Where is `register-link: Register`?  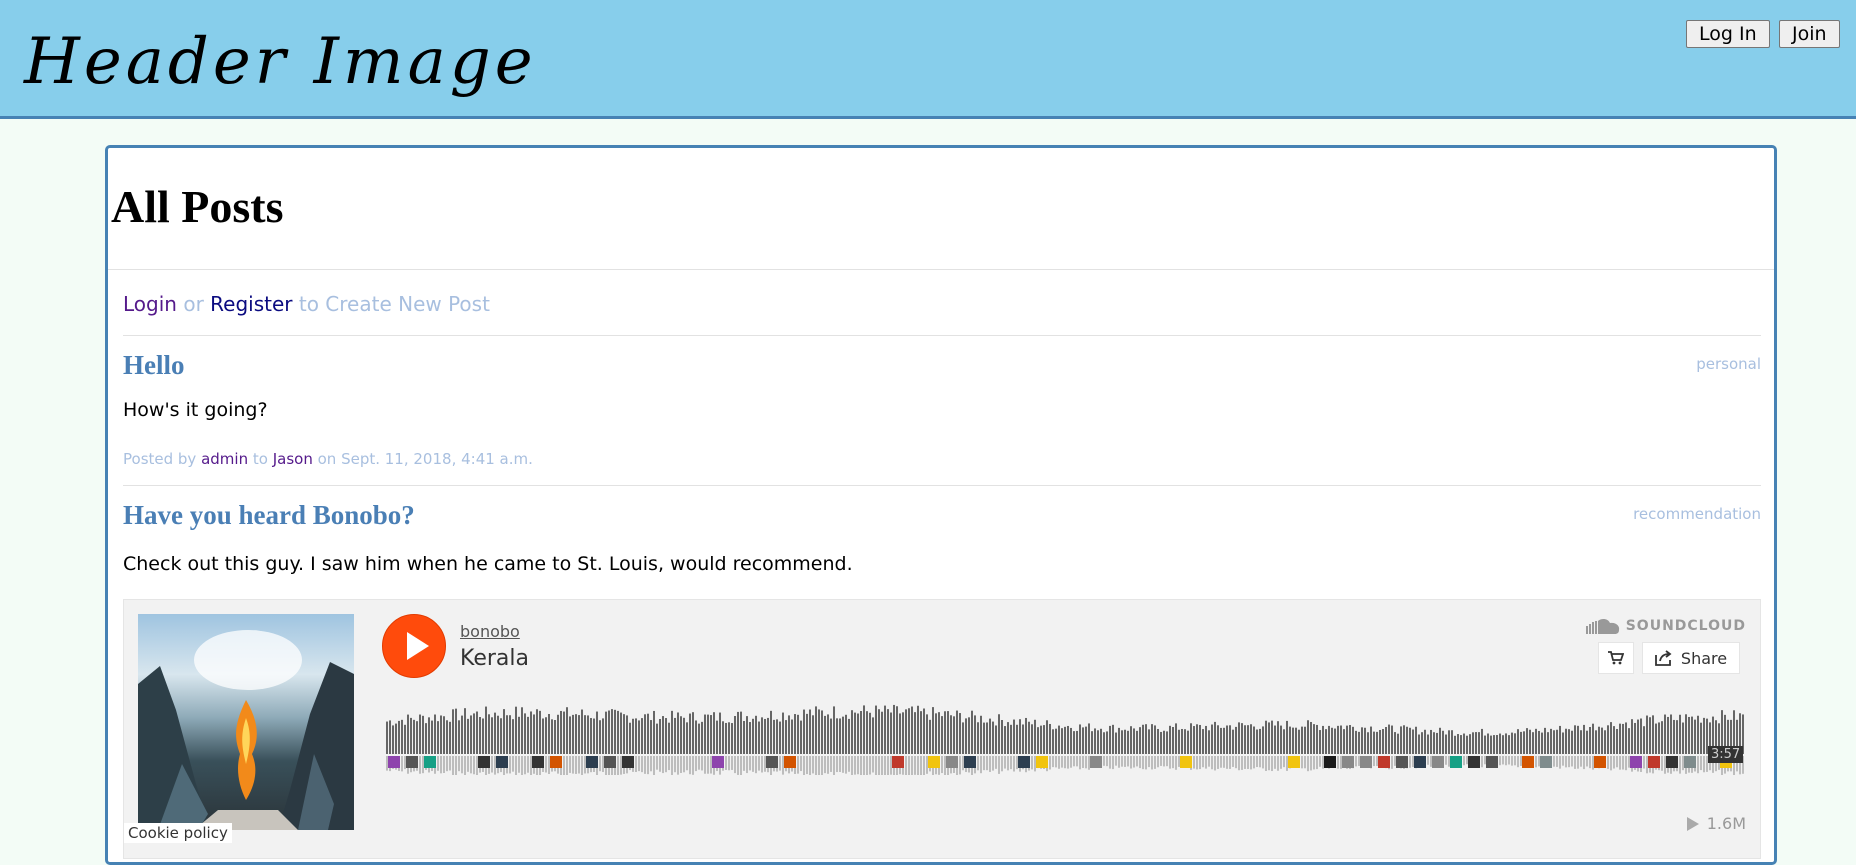 register-link: Register is located at coordinates (251, 304).